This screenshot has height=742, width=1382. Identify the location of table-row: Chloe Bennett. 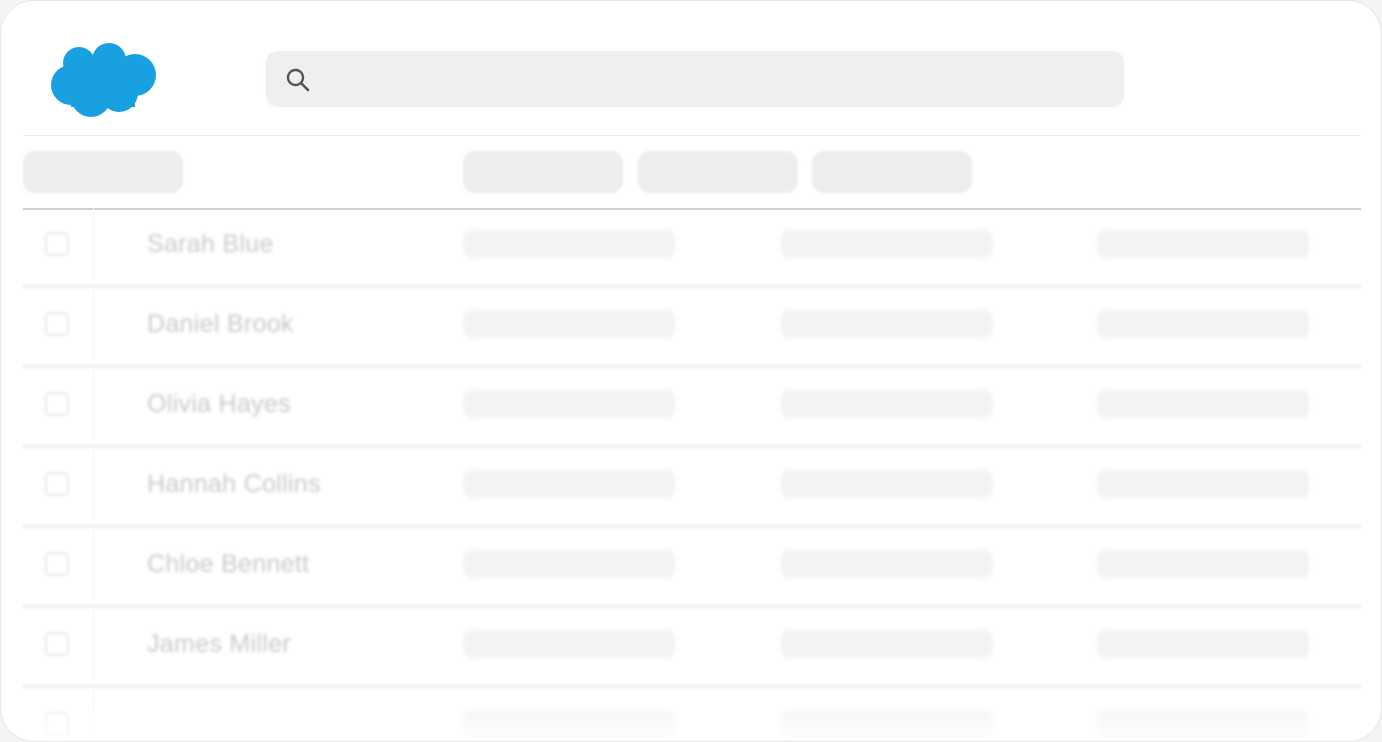
(692, 568).